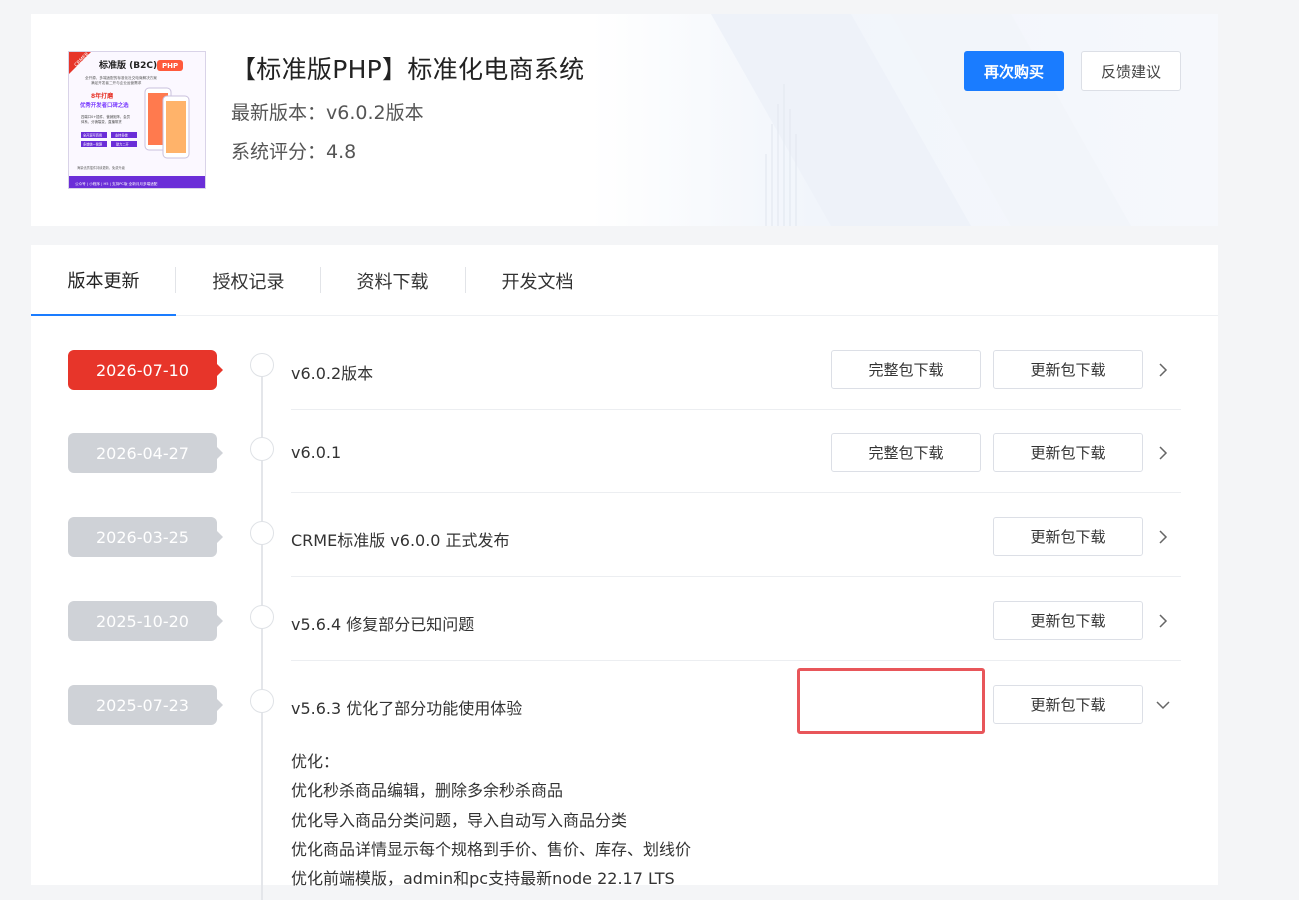 Image resolution: width=1299 pixels, height=900 pixels. Describe the element at coordinates (123, 144) in the screenshot. I see `product-image-tag-4: 助力二开` at that location.